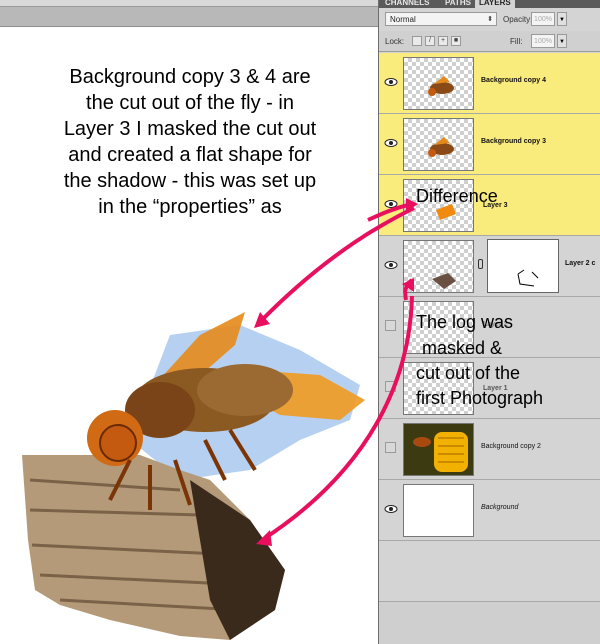 This screenshot has height=644, width=600. I want to click on opacity-input: 100%, so click(543, 19).